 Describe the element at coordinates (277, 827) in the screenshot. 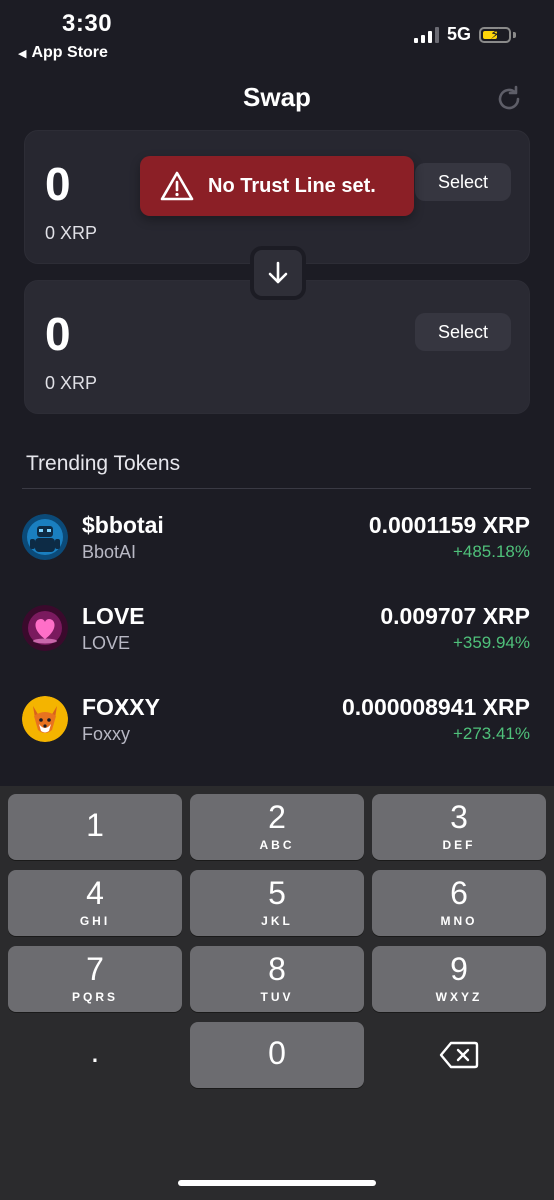

I see `key-2: 2 ABC` at that location.